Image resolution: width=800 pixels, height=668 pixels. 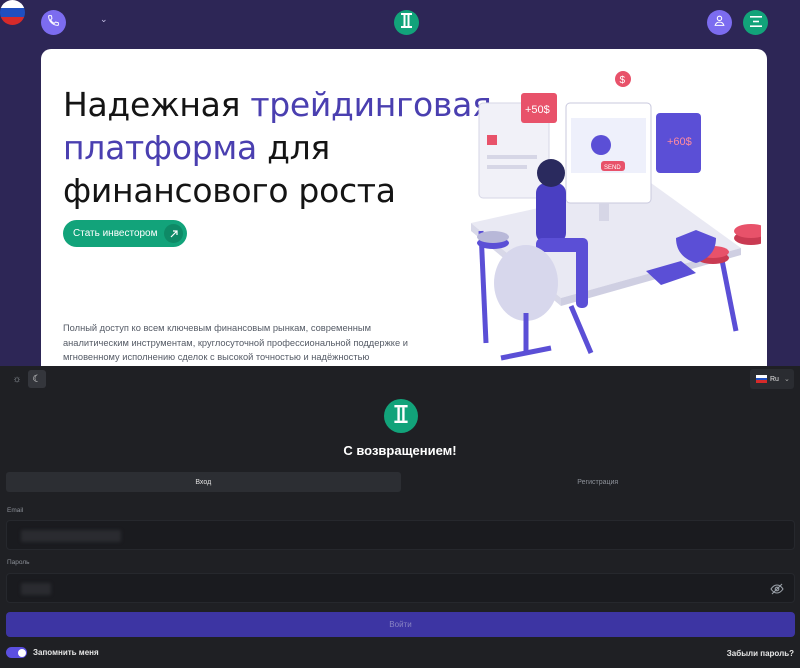 I want to click on brand-logo-button, so click(x=406, y=22).